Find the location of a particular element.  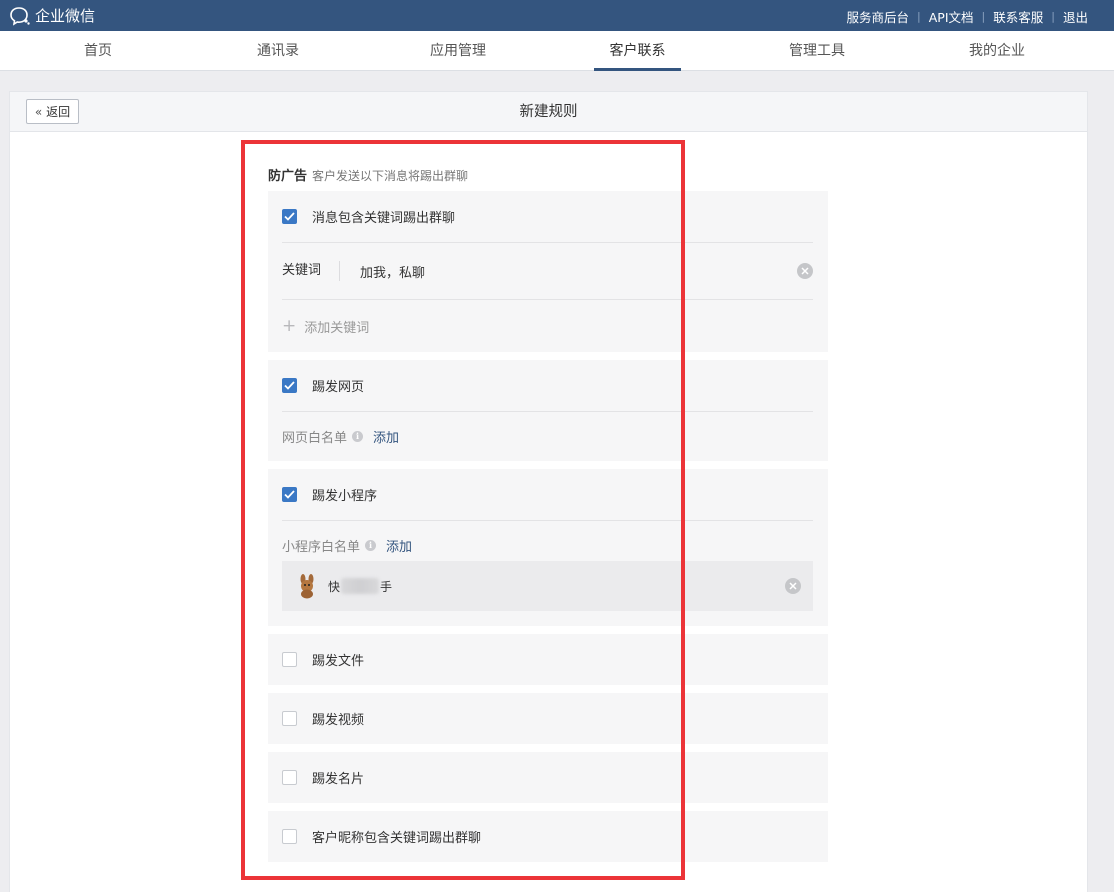

add-keyword-row: + 添加关键词 is located at coordinates (547, 326).